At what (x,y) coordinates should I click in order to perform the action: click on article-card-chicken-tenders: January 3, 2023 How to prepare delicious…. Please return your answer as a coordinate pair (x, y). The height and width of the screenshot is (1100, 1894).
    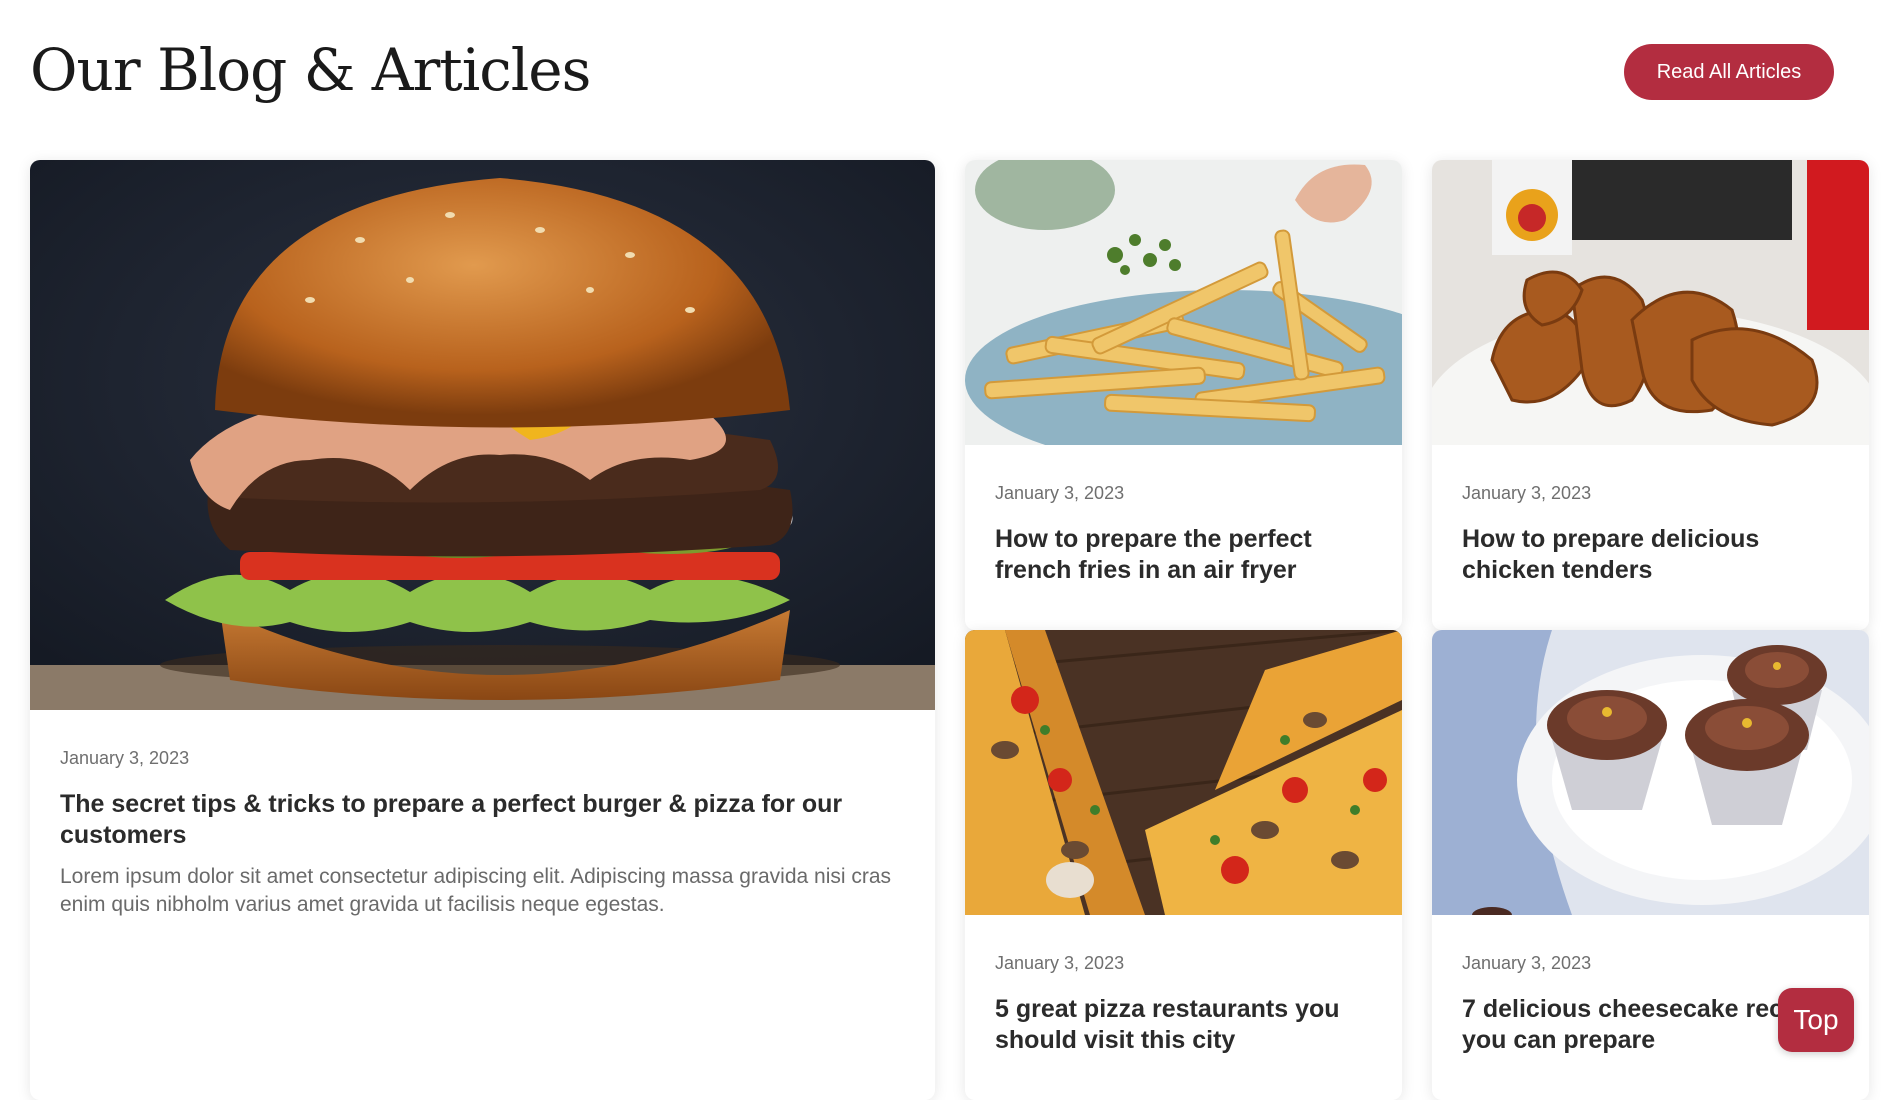
    Looking at the image, I should click on (1650, 395).